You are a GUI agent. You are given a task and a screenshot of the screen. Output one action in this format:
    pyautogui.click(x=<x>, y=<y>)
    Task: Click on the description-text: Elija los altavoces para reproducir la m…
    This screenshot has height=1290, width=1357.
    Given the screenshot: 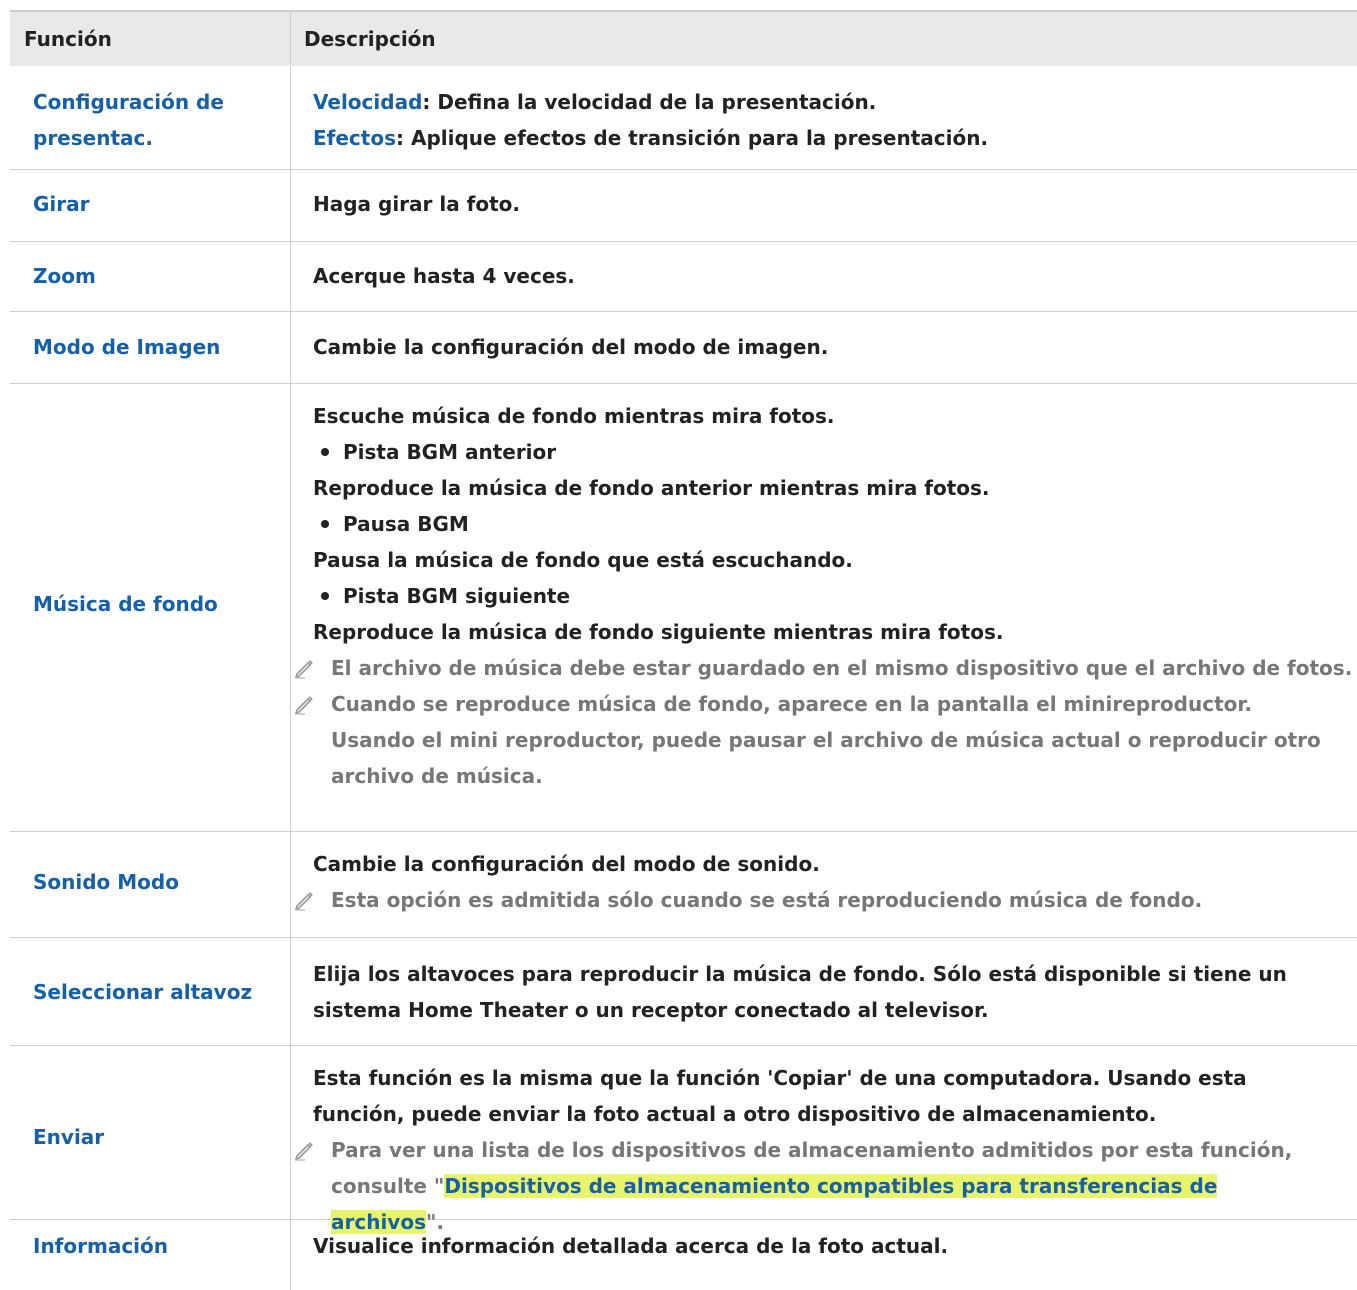 What is the action you would take?
    pyautogui.click(x=800, y=992)
    